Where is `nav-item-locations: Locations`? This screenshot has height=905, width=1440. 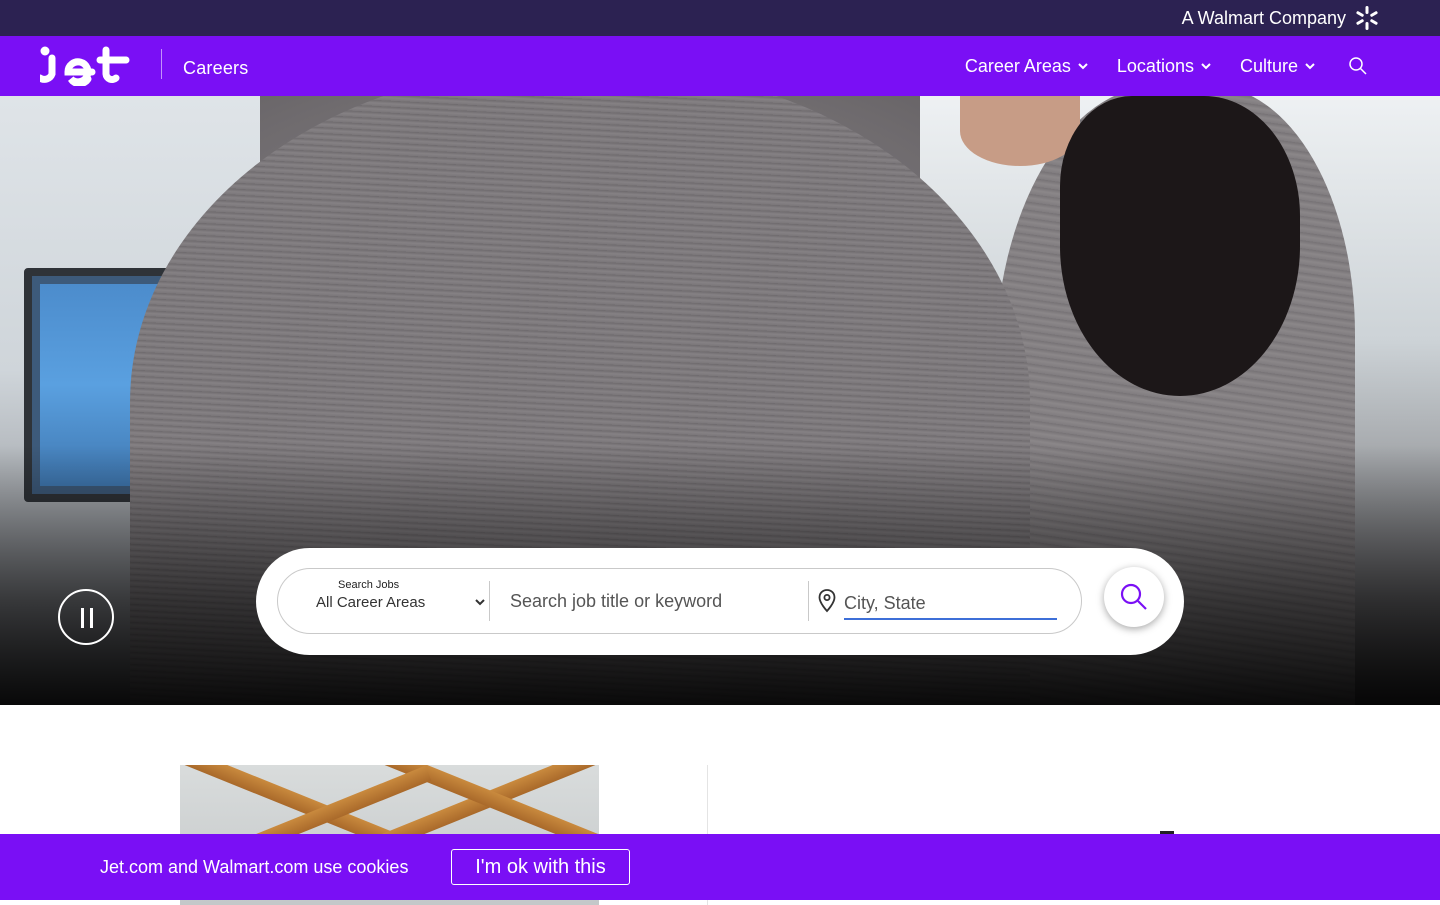
nav-item-locations: Locations is located at coordinates (1164, 66).